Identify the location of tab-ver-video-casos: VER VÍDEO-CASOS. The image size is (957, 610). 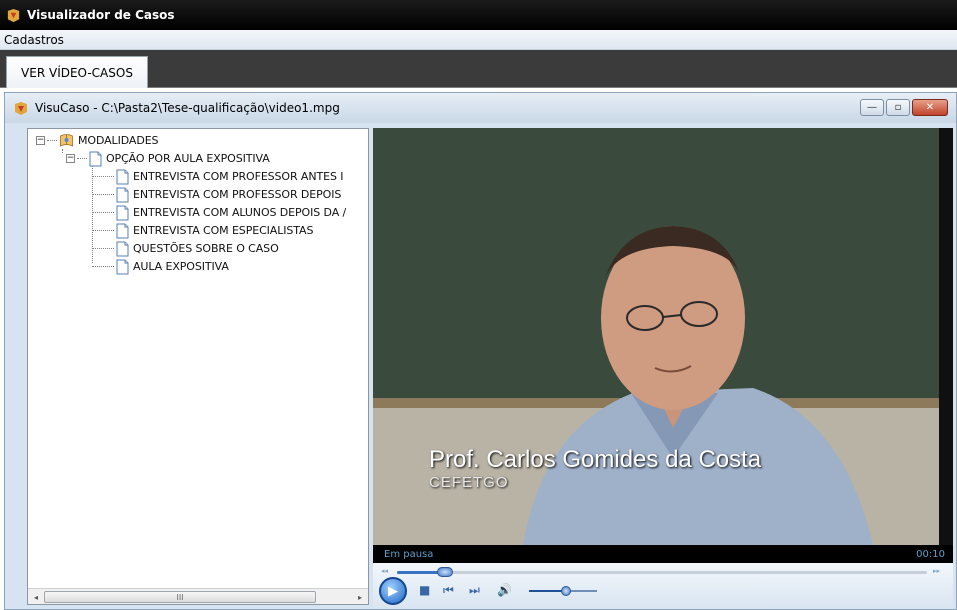
(77, 72).